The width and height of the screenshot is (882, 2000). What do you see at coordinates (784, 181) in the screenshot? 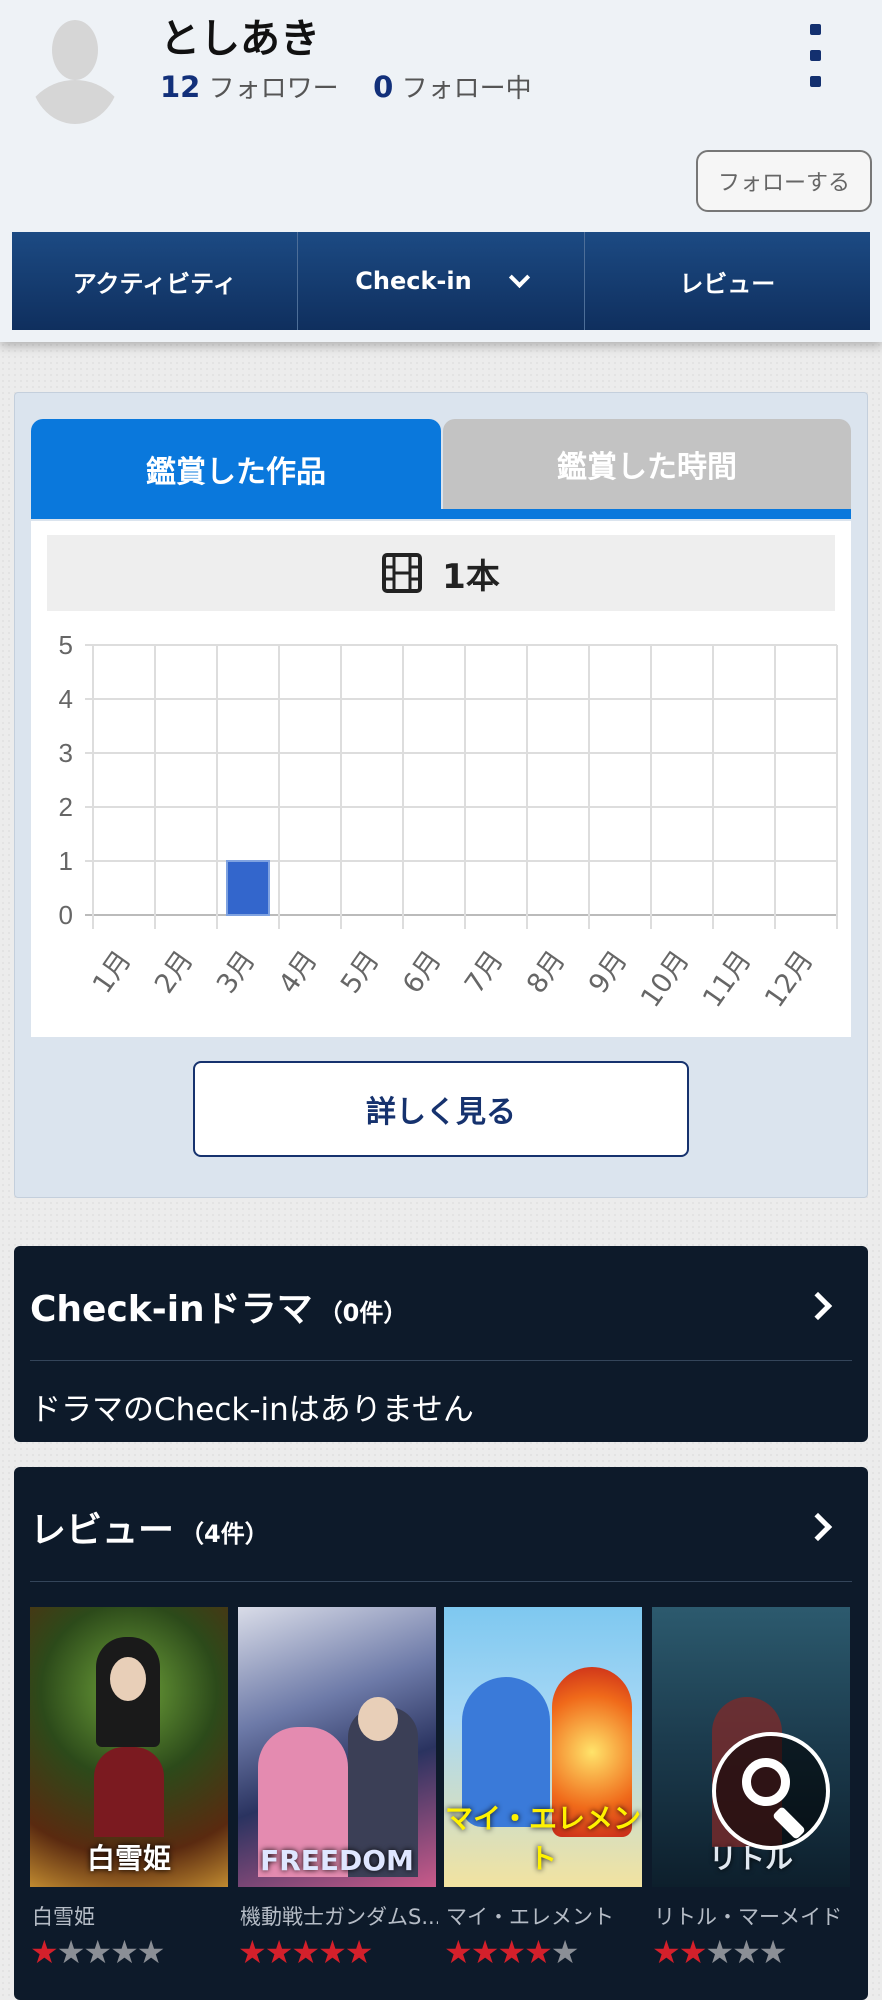
I see `follow-button: フォローする` at bounding box center [784, 181].